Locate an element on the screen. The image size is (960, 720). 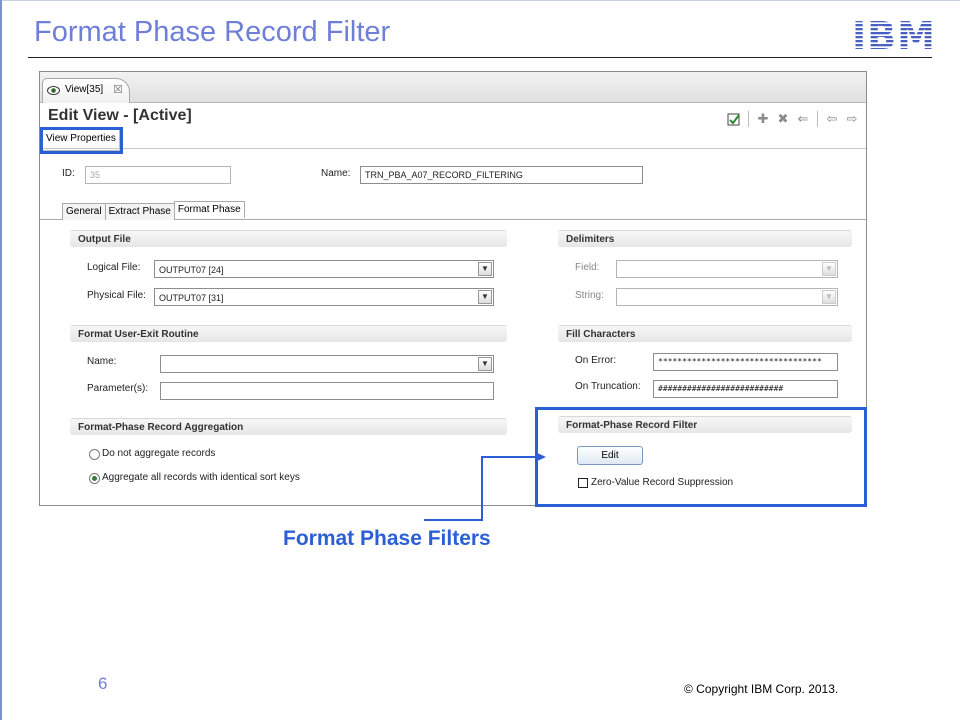
parameters-field is located at coordinates (327, 391).